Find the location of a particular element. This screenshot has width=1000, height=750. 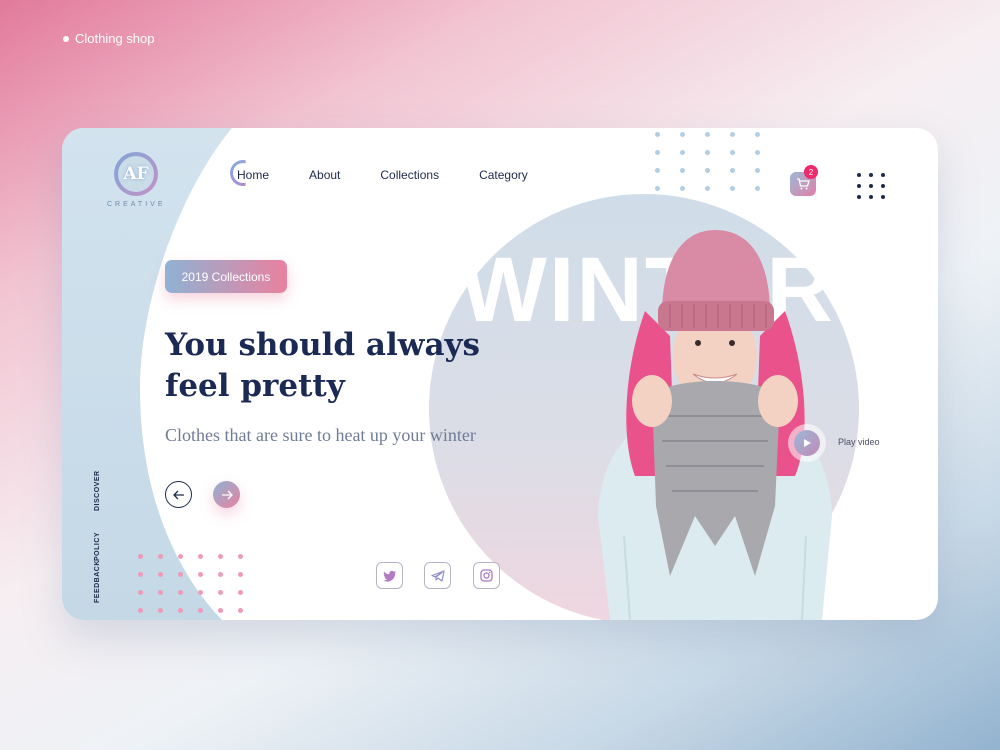

side-links: DISCOVER POLICY FEEDBACK is located at coordinates (102, 541).